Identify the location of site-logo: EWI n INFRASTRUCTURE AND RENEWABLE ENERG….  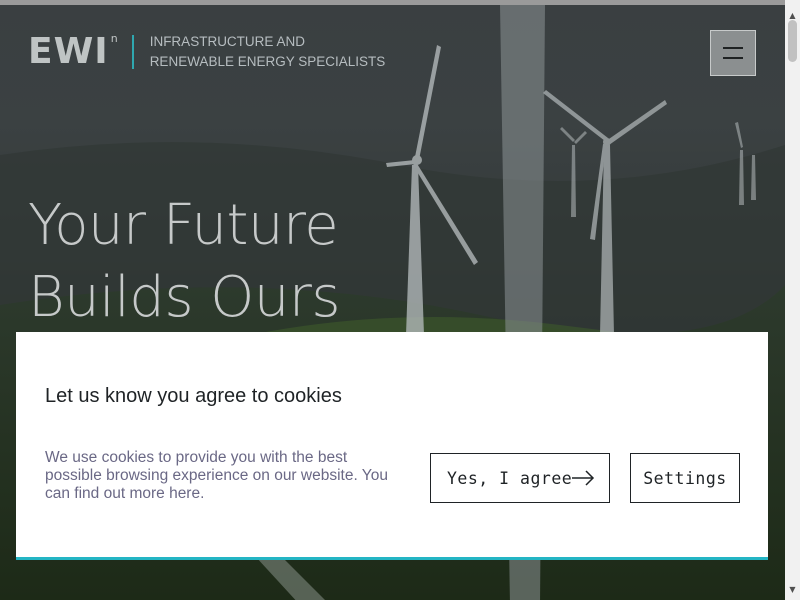
(206, 52).